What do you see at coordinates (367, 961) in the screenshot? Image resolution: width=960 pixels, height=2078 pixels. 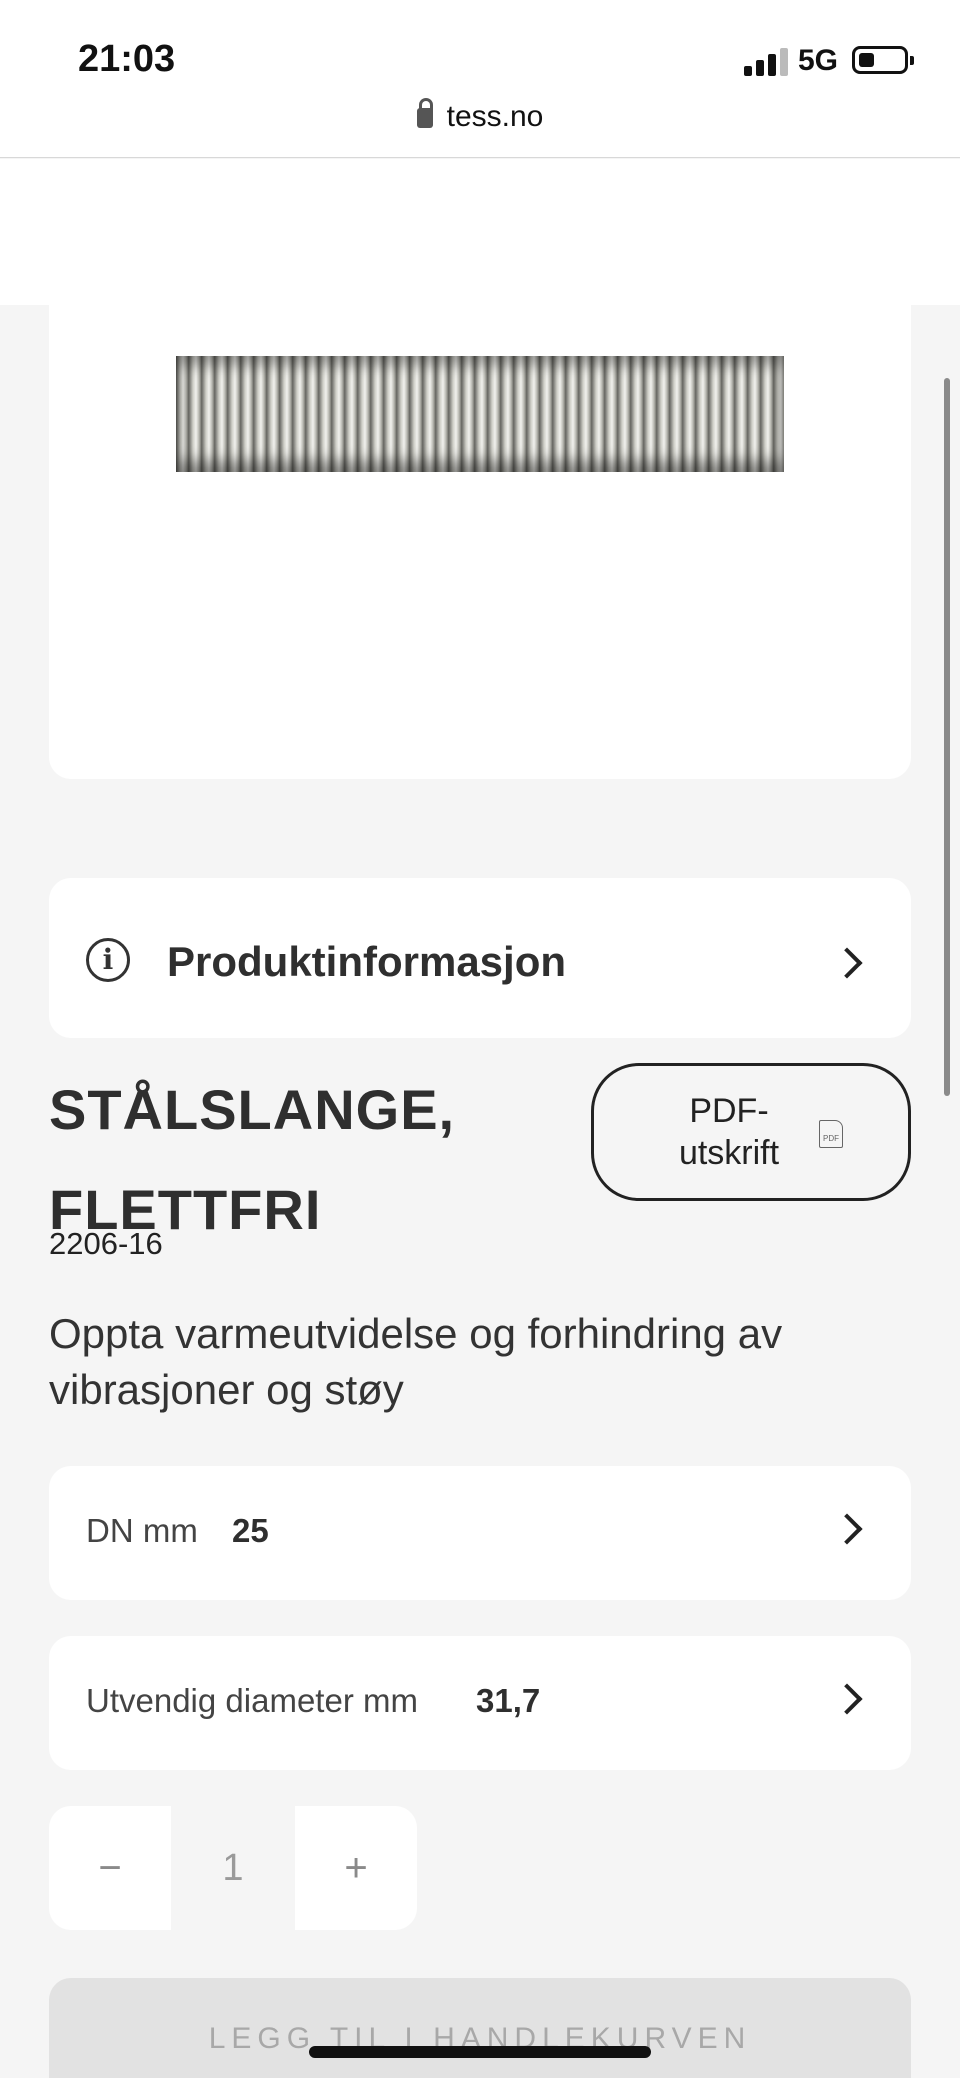 I see `product-info-label: Produktinformasjon` at bounding box center [367, 961].